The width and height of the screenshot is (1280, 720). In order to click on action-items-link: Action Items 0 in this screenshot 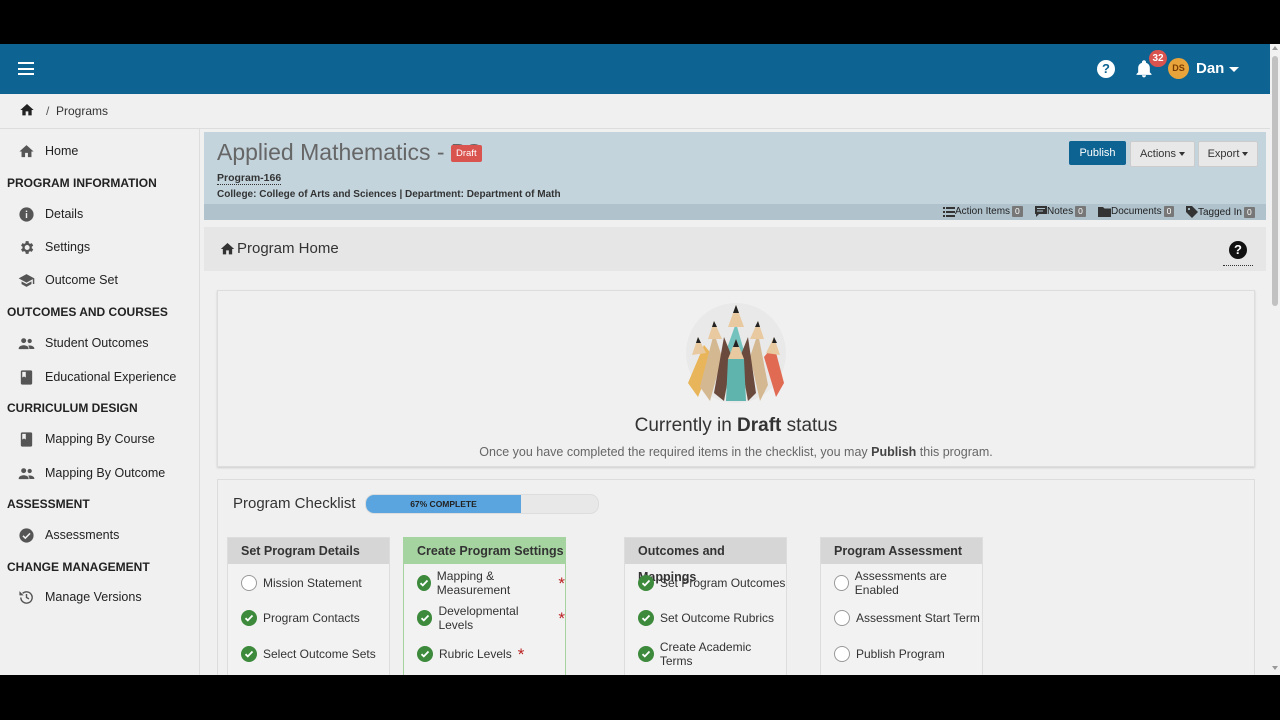, I will do `click(983, 211)`.